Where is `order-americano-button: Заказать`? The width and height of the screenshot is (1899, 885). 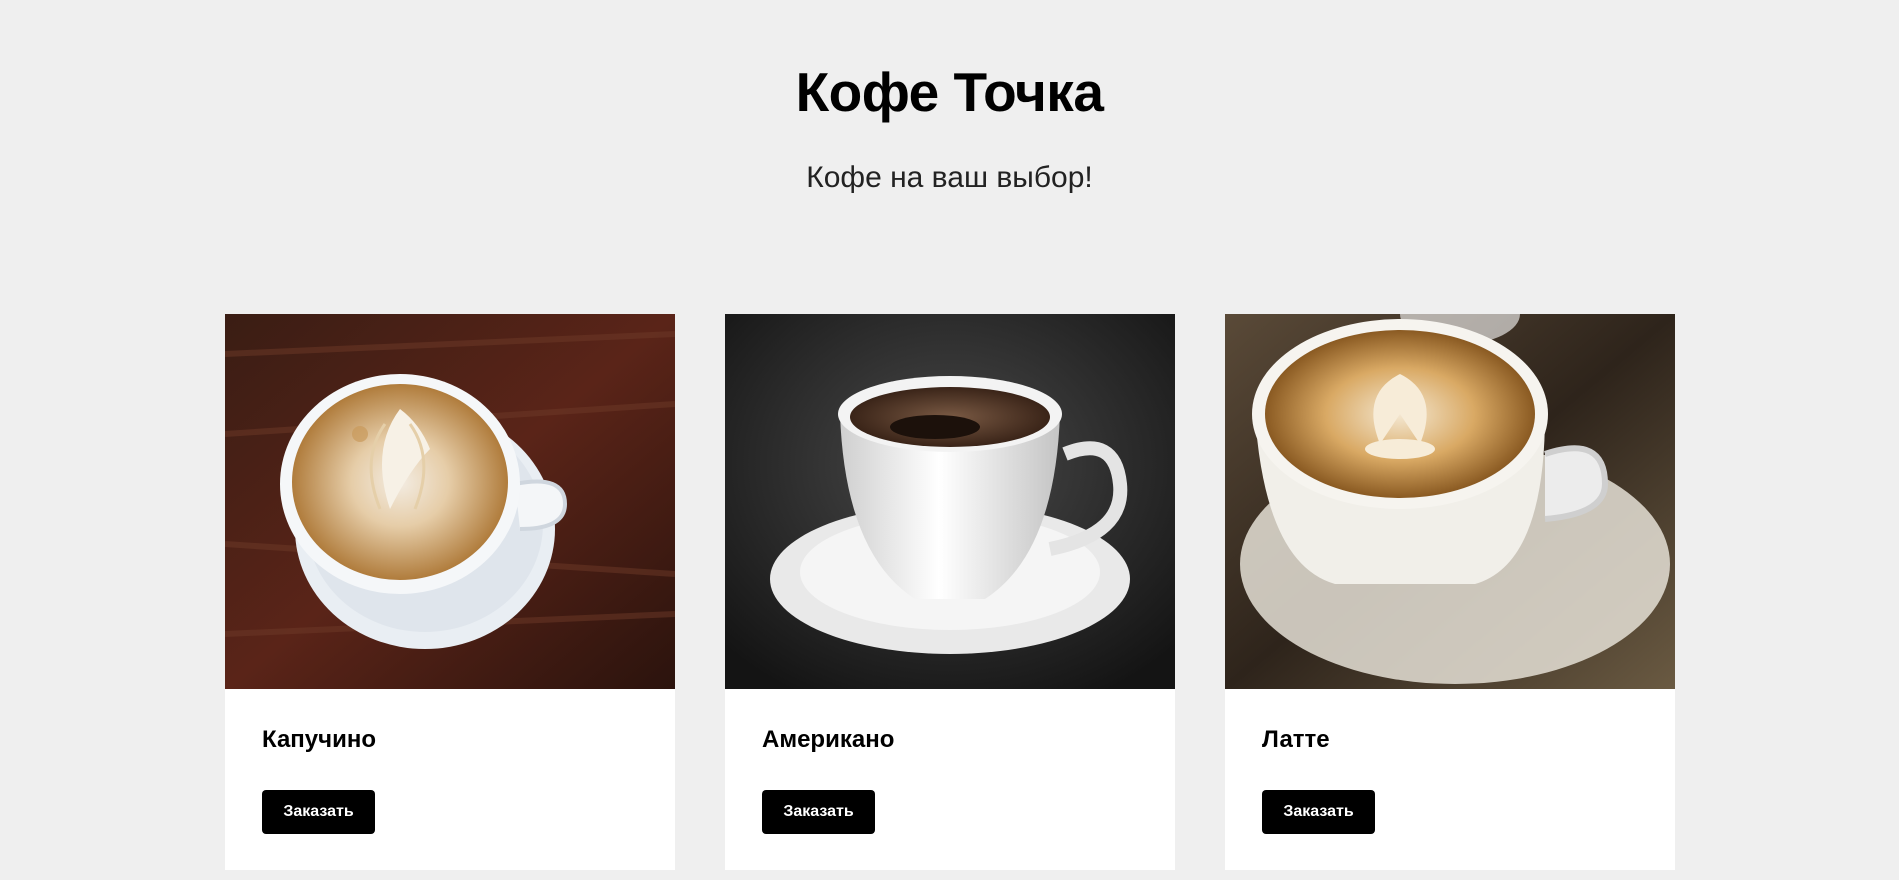 order-americano-button: Заказать is located at coordinates (818, 812).